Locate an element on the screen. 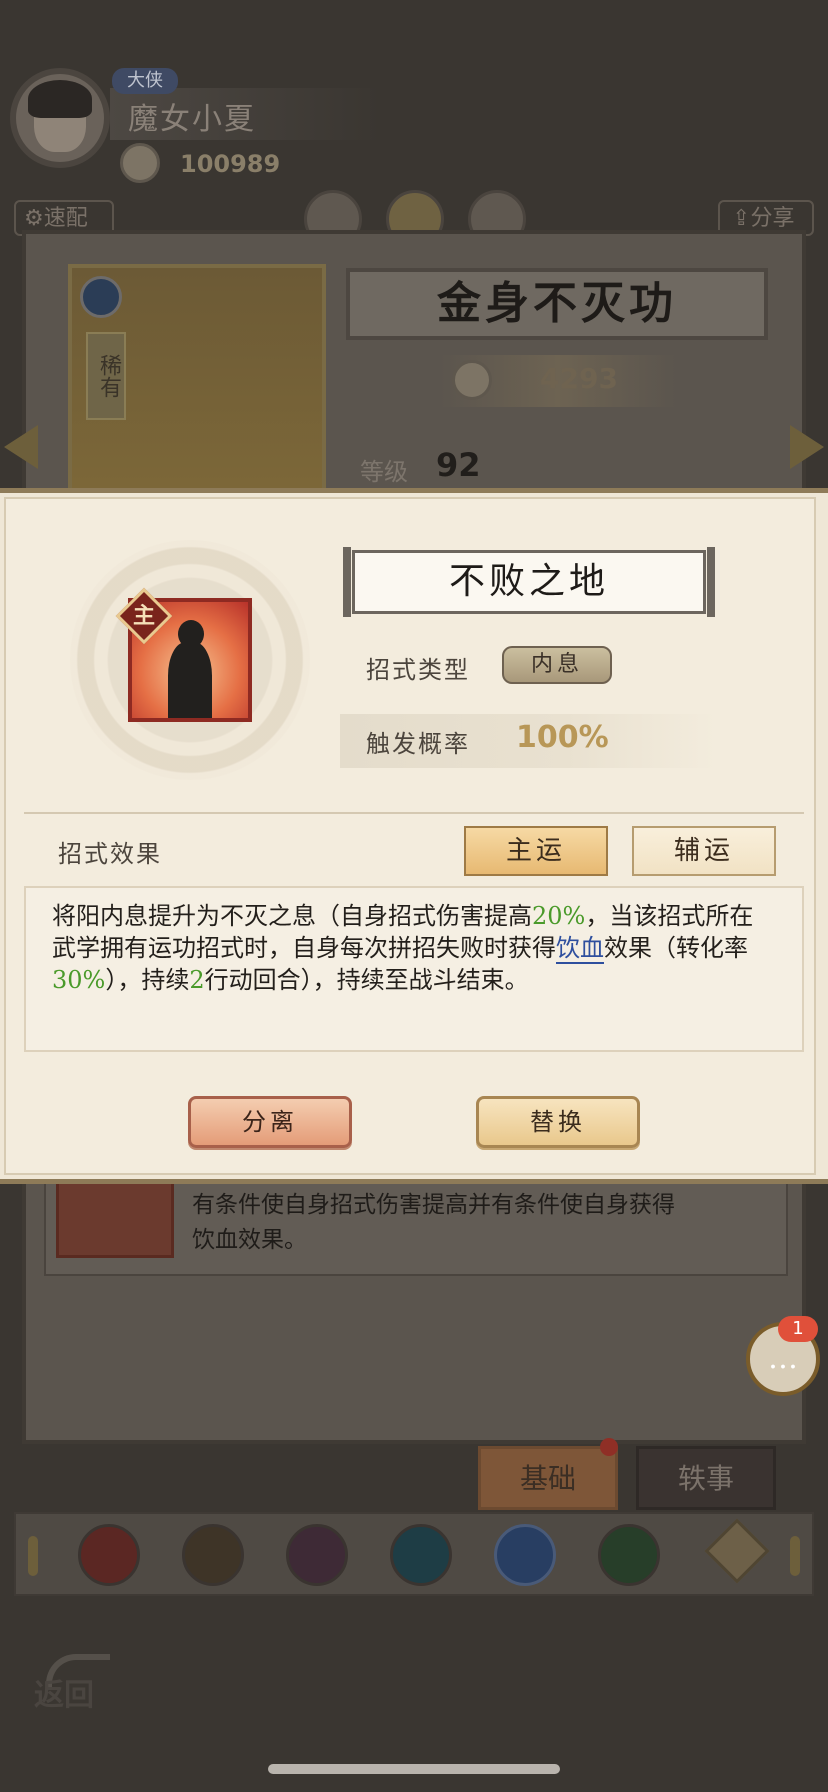  home-indicator is located at coordinates (414, 1769).